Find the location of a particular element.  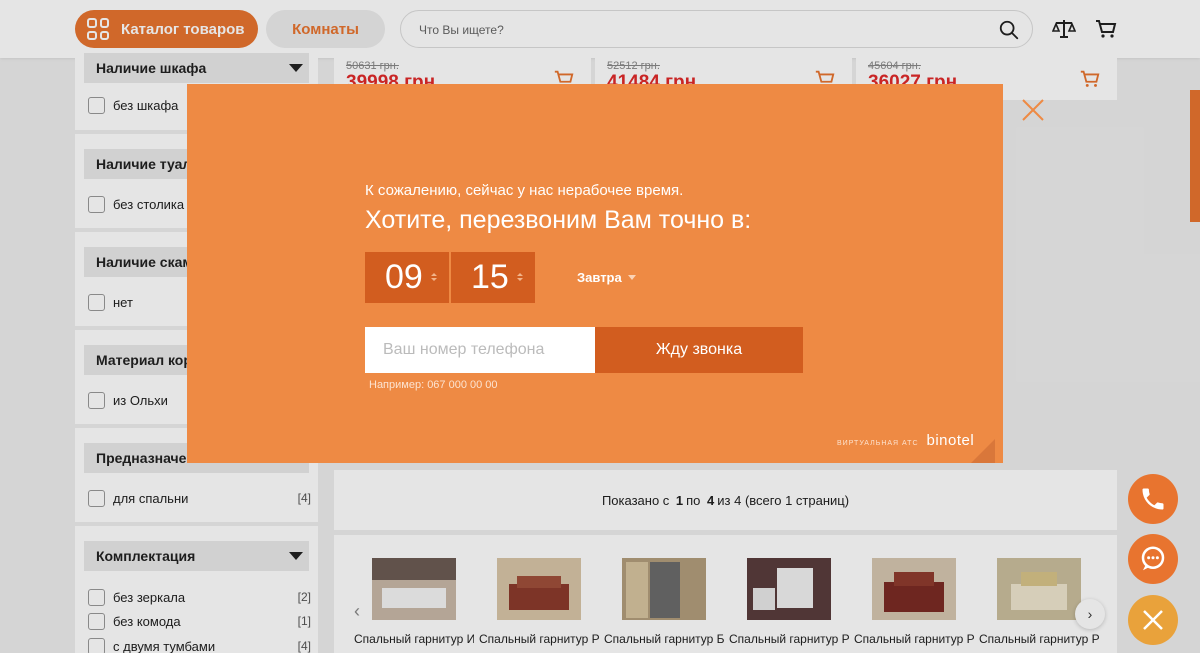

day-select-value: Завтра is located at coordinates (599, 277).